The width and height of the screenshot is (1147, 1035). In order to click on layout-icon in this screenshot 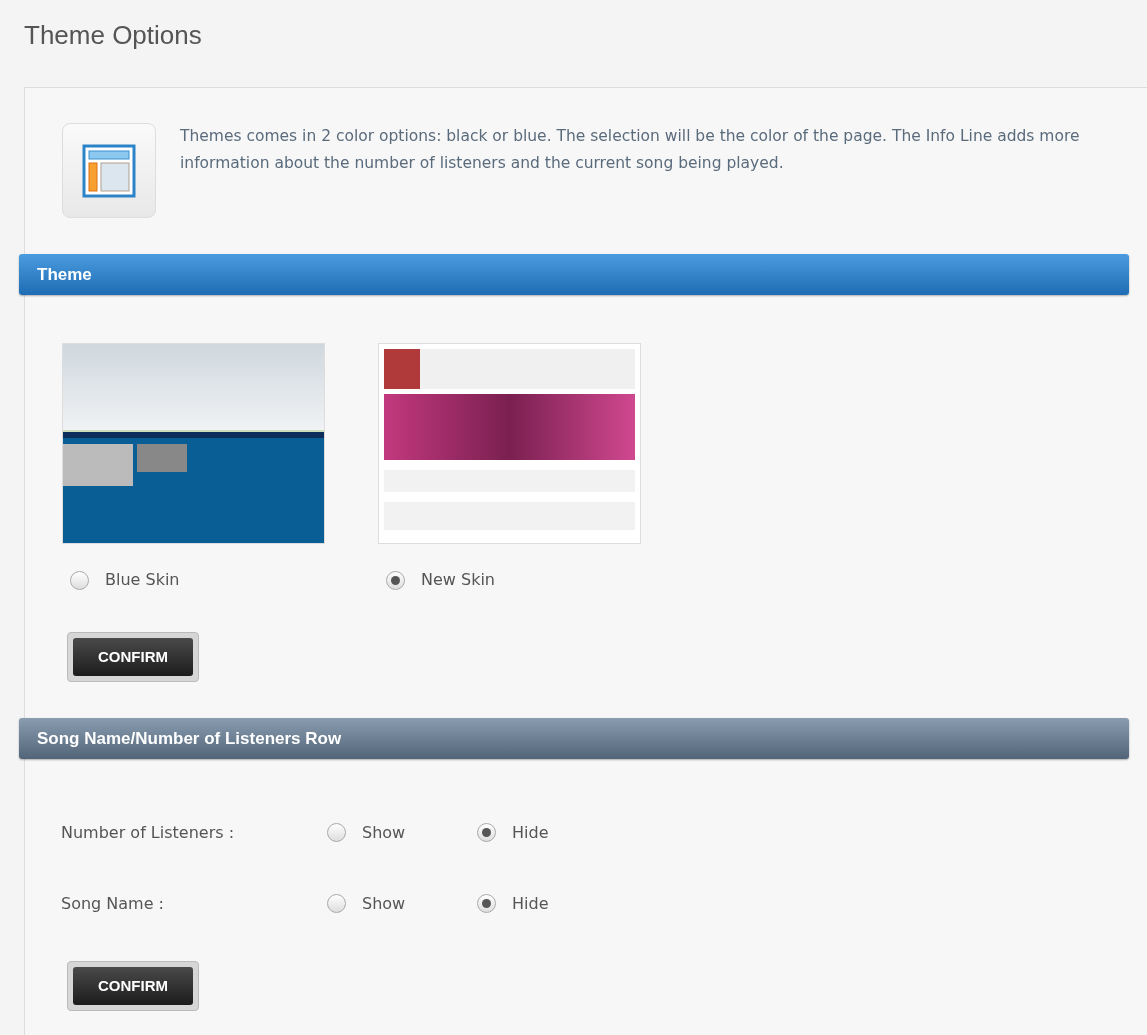, I will do `click(109, 171)`.